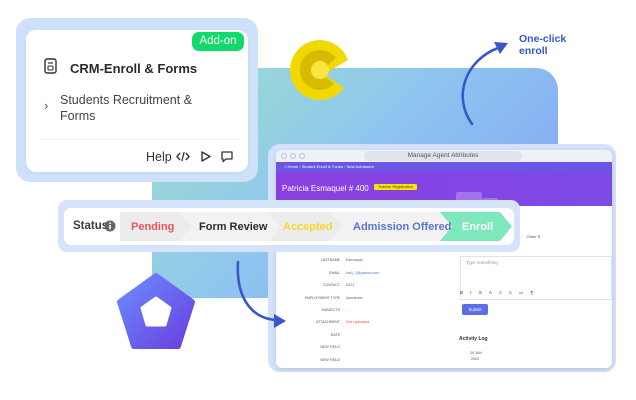 This screenshot has width=636, height=400. Describe the element at coordinates (152, 227) in the screenshot. I see `step-pending: Pending` at that location.